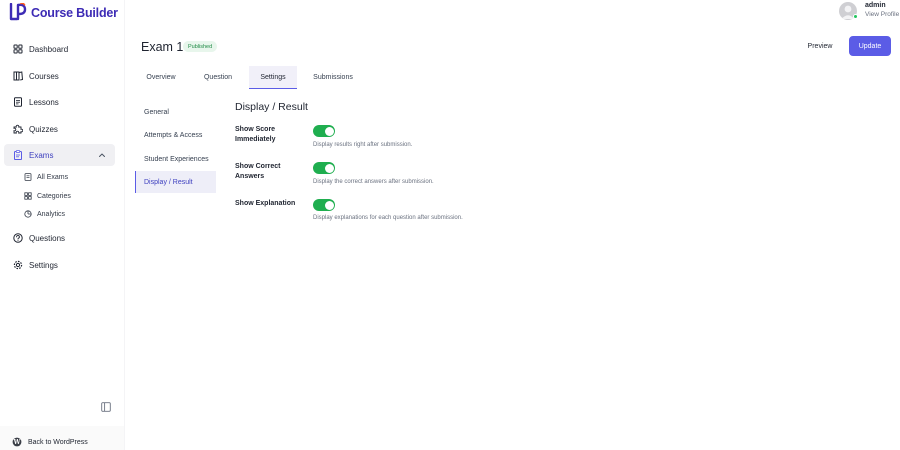  I want to click on tab-question: Question, so click(218, 77).